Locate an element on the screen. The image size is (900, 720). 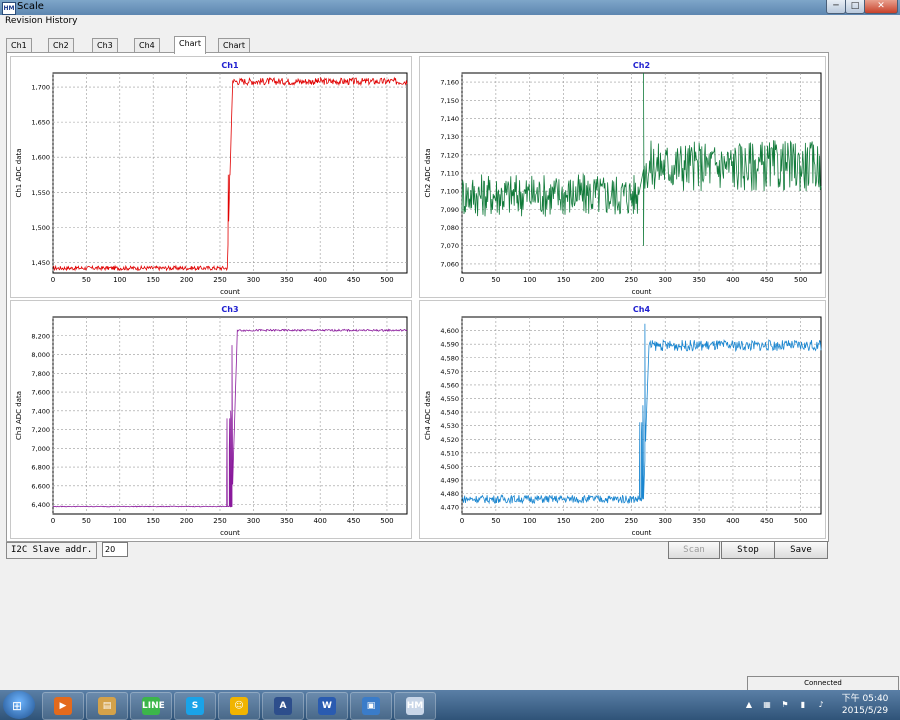
y-tick-label: 6,600 is located at coordinates (40, 486).